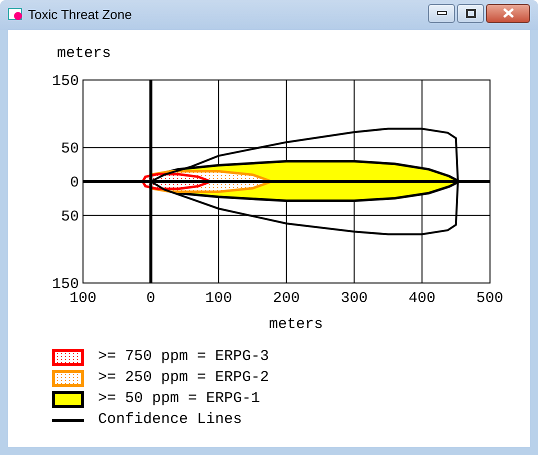 This screenshot has width=538, height=455. I want to click on window-title: Toxic Threat Zone, so click(80, 15).